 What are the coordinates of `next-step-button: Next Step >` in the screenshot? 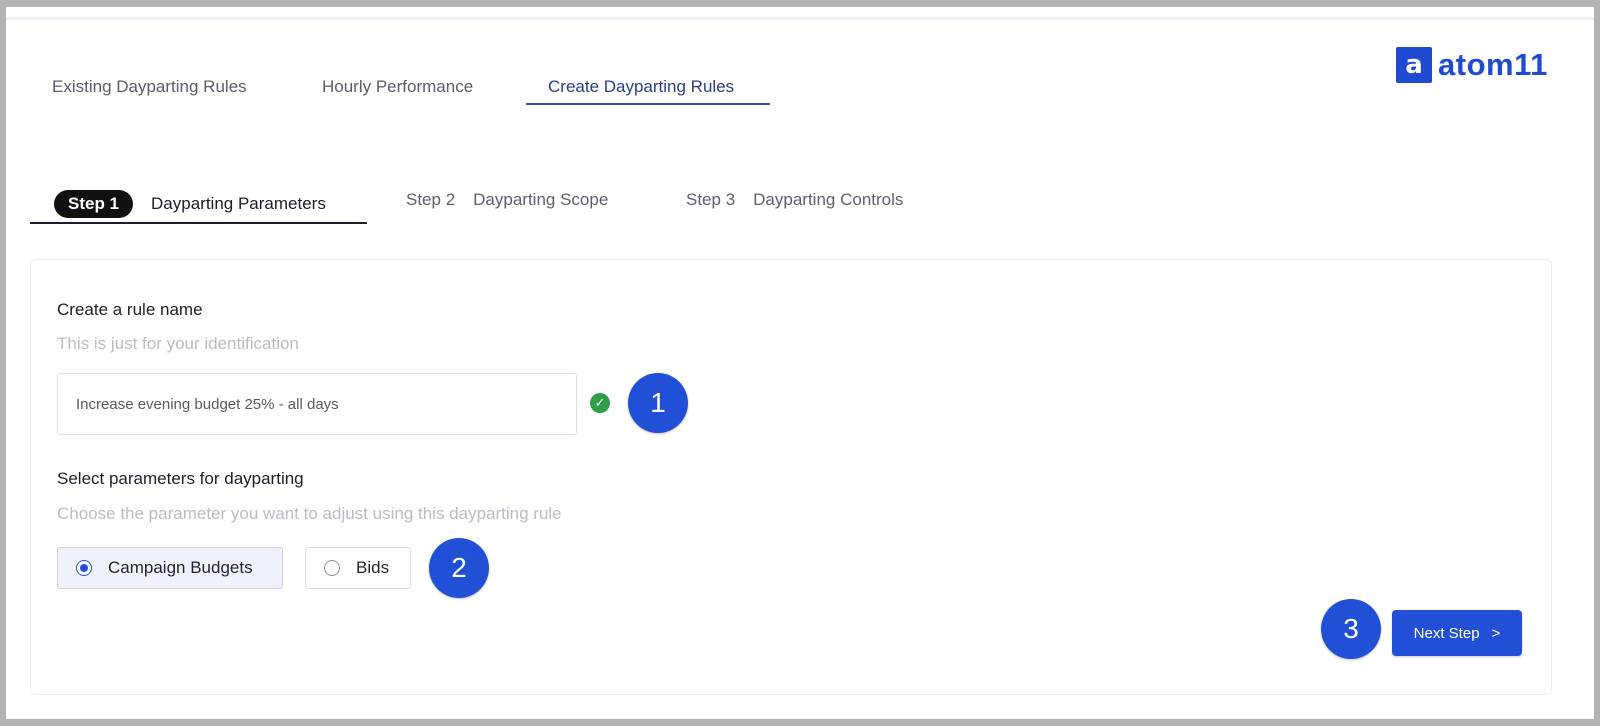 It's located at (1457, 633).